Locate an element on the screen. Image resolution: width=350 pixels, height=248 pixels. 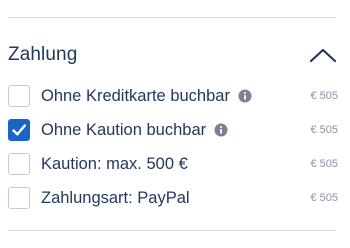
option-ohne-kreditkarte: Ohne Kreditkarte buchbar € 505 is located at coordinates (173, 96).